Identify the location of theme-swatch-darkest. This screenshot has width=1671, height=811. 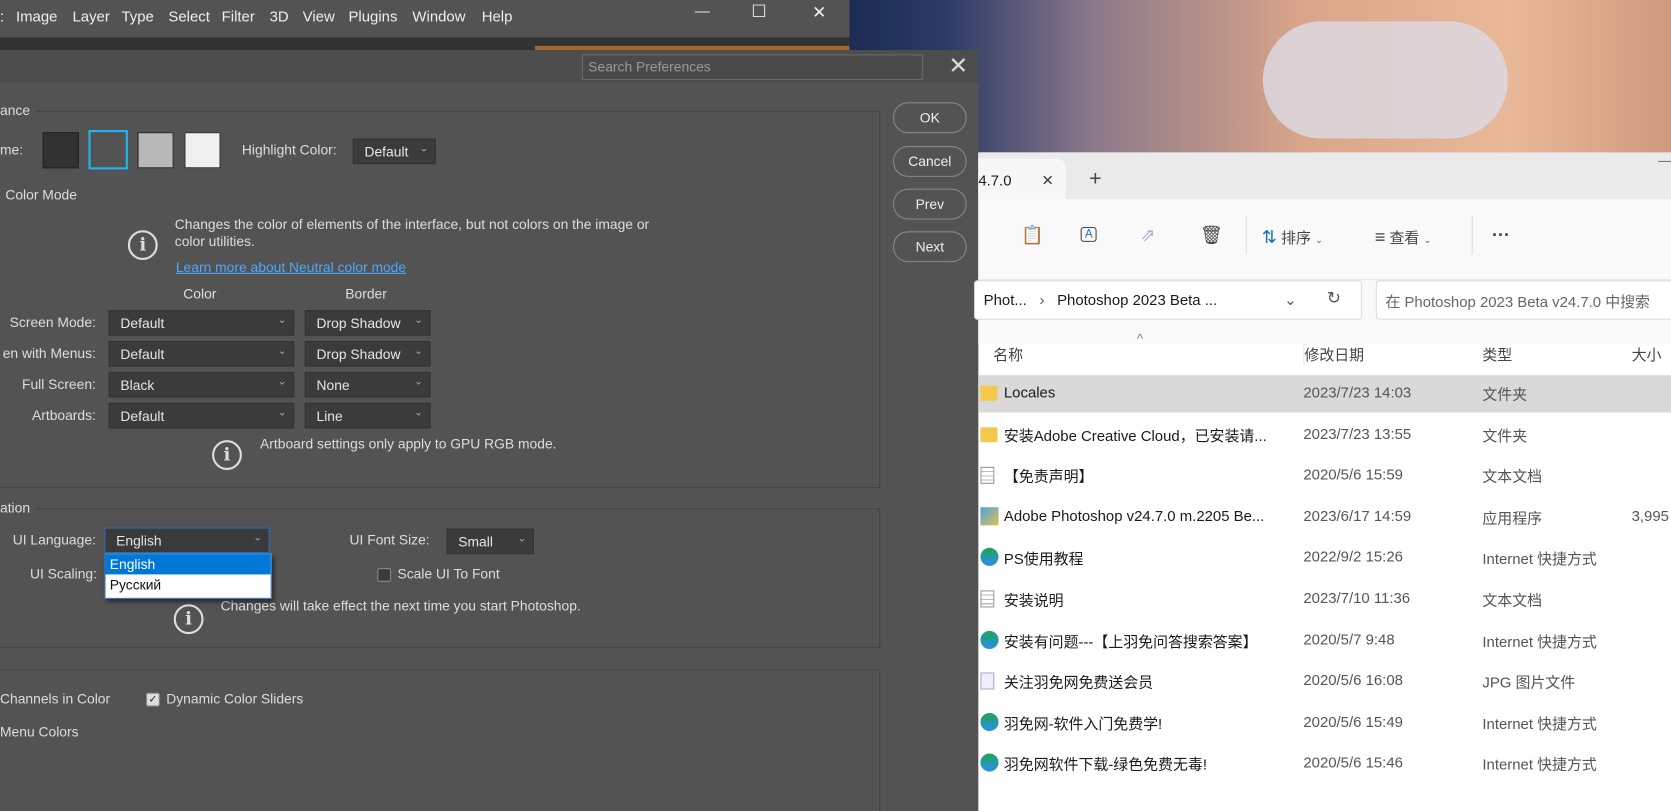
(60, 150).